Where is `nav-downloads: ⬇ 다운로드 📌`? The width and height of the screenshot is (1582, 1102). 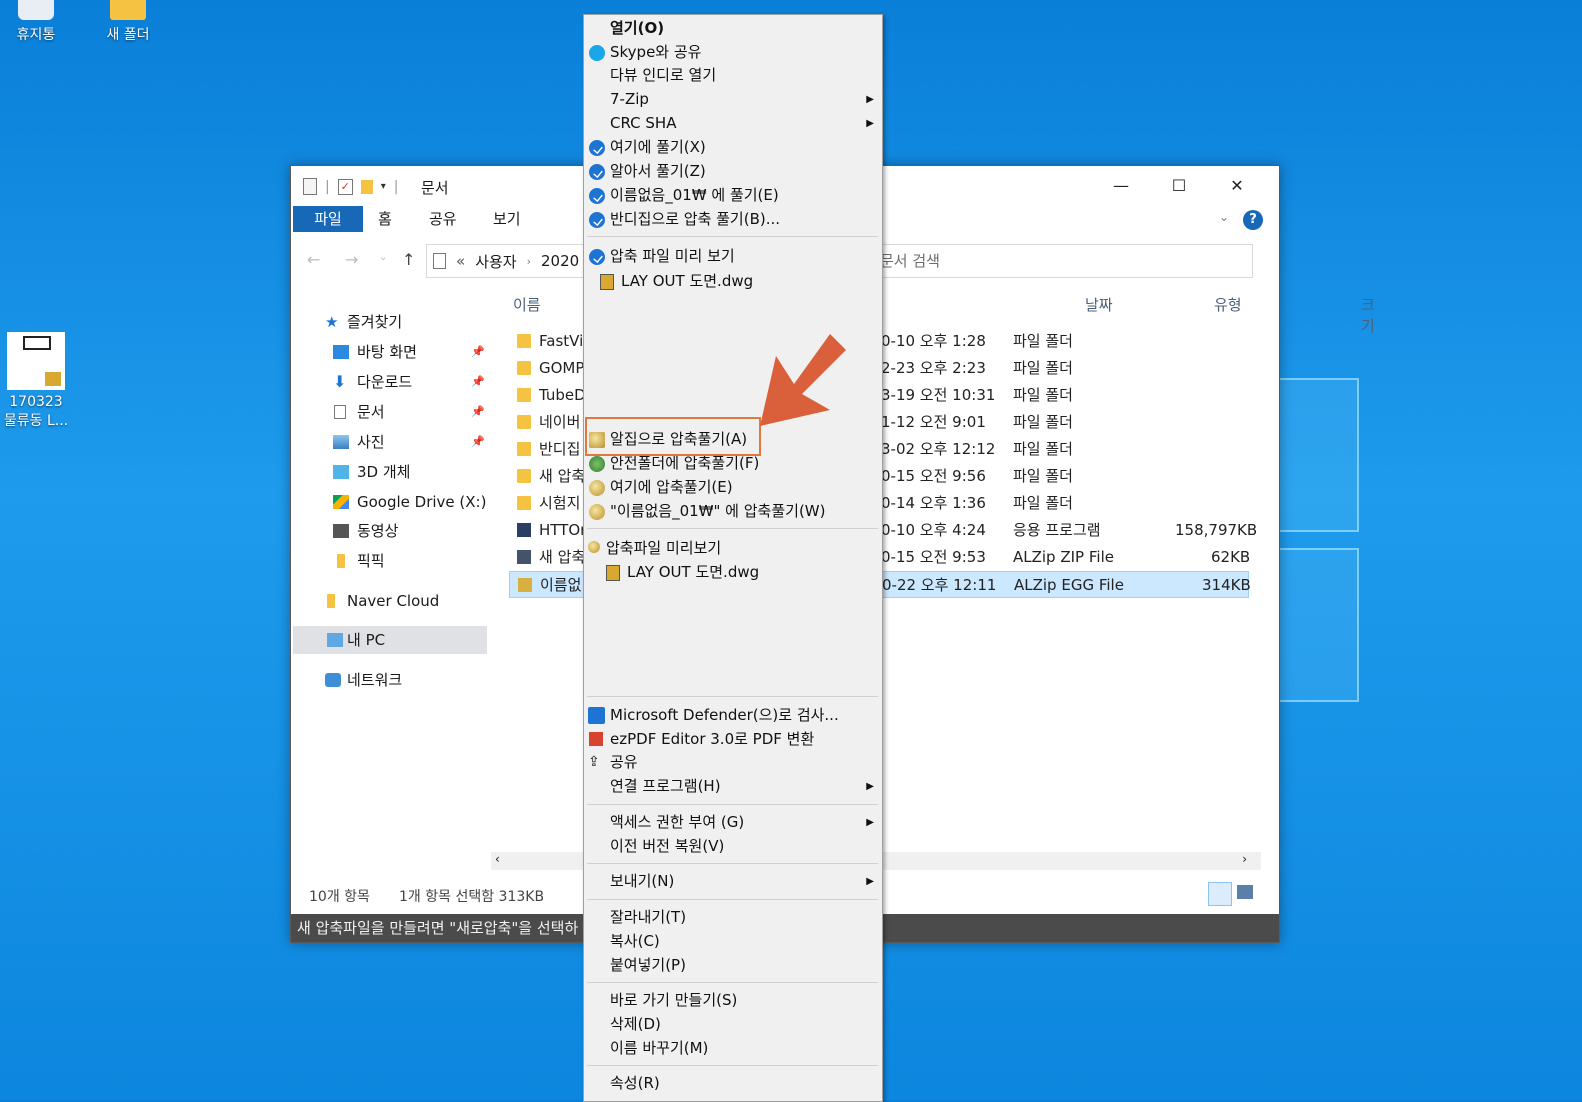
nav-downloads: ⬇ 다운로드 📌 is located at coordinates (390, 382).